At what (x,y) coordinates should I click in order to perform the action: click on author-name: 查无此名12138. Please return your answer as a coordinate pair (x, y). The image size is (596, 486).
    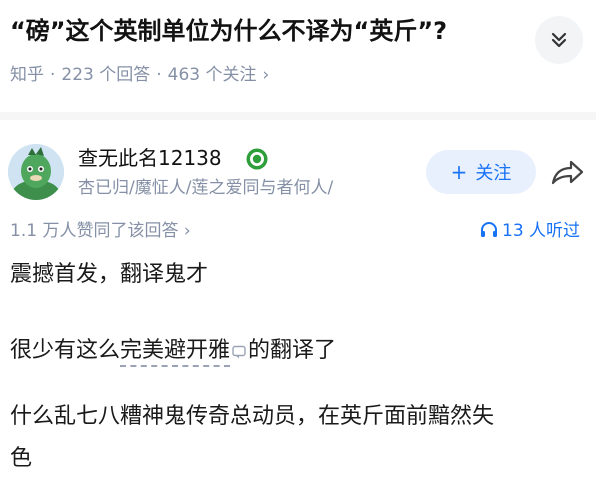
    Looking at the image, I should click on (150, 158).